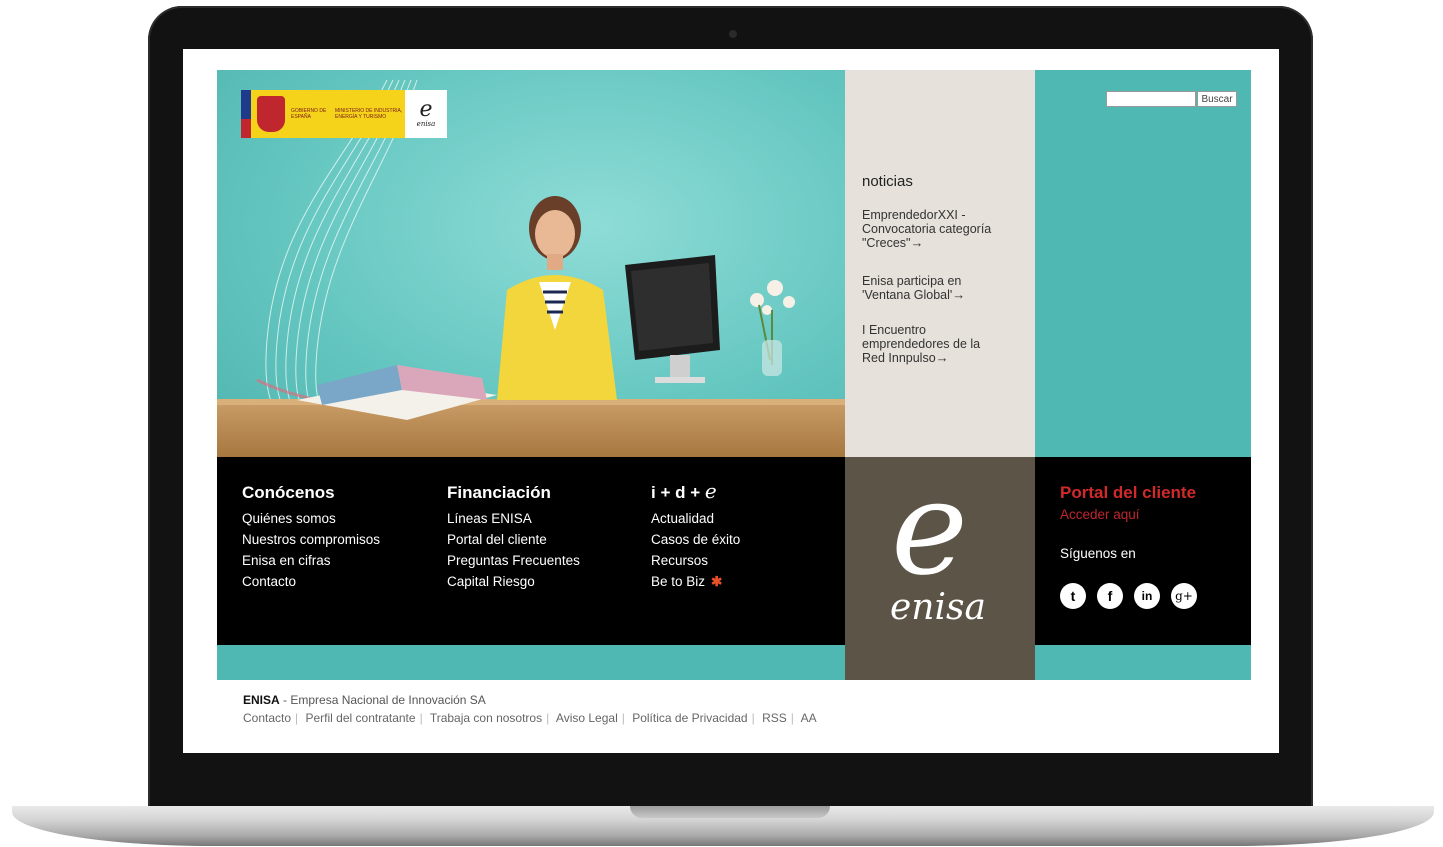 The height and width of the screenshot is (847, 1443). I want to click on spain-coat-of-arms, so click(271, 114).